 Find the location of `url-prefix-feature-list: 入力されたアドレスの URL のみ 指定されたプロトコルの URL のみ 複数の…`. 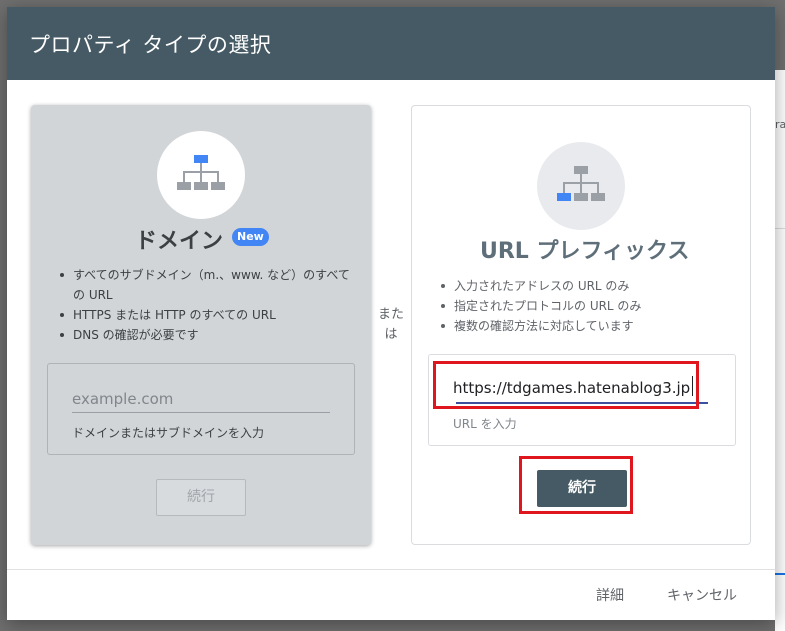

url-prefix-feature-list: 入力されたアドレスの URL のみ 指定されたプロトコルの URL のみ 複数の… is located at coordinates (586, 306).